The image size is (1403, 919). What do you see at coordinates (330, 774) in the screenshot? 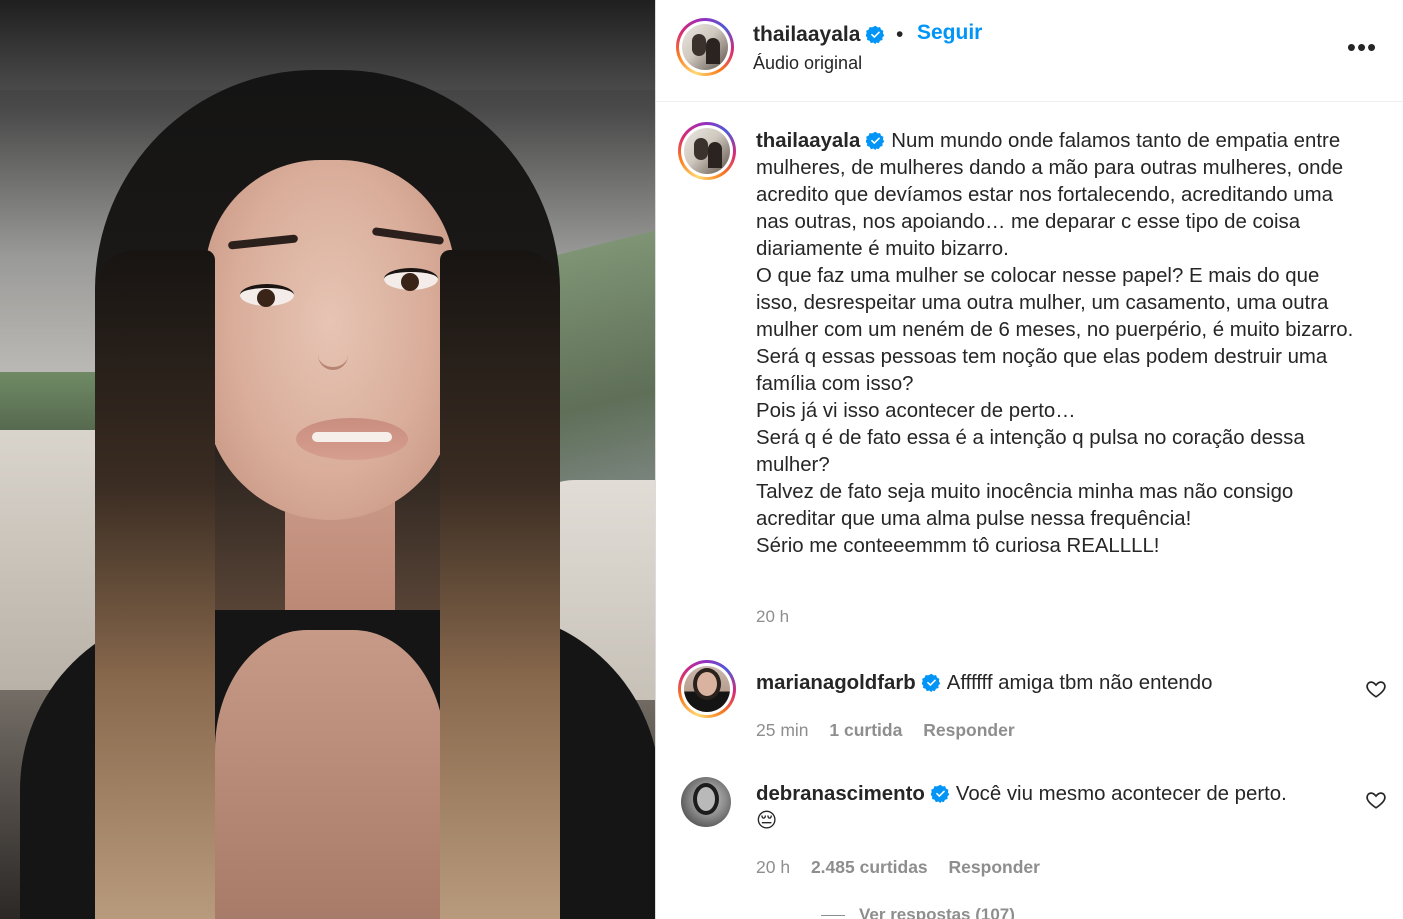
I see `person-chest` at bounding box center [330, 774].